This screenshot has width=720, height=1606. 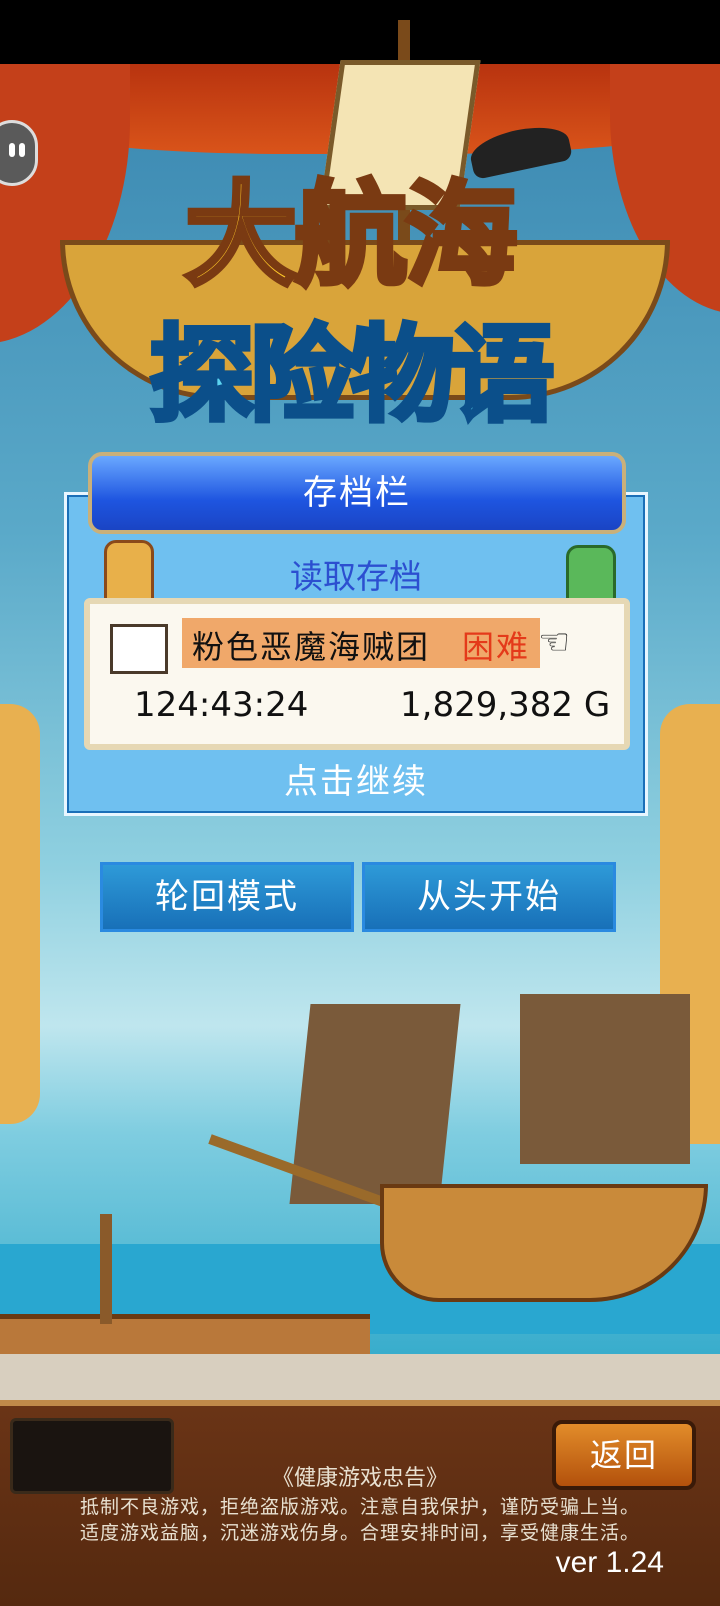 I want to click on logo-subtitle: 探险物语, so click(x=351, y=375).